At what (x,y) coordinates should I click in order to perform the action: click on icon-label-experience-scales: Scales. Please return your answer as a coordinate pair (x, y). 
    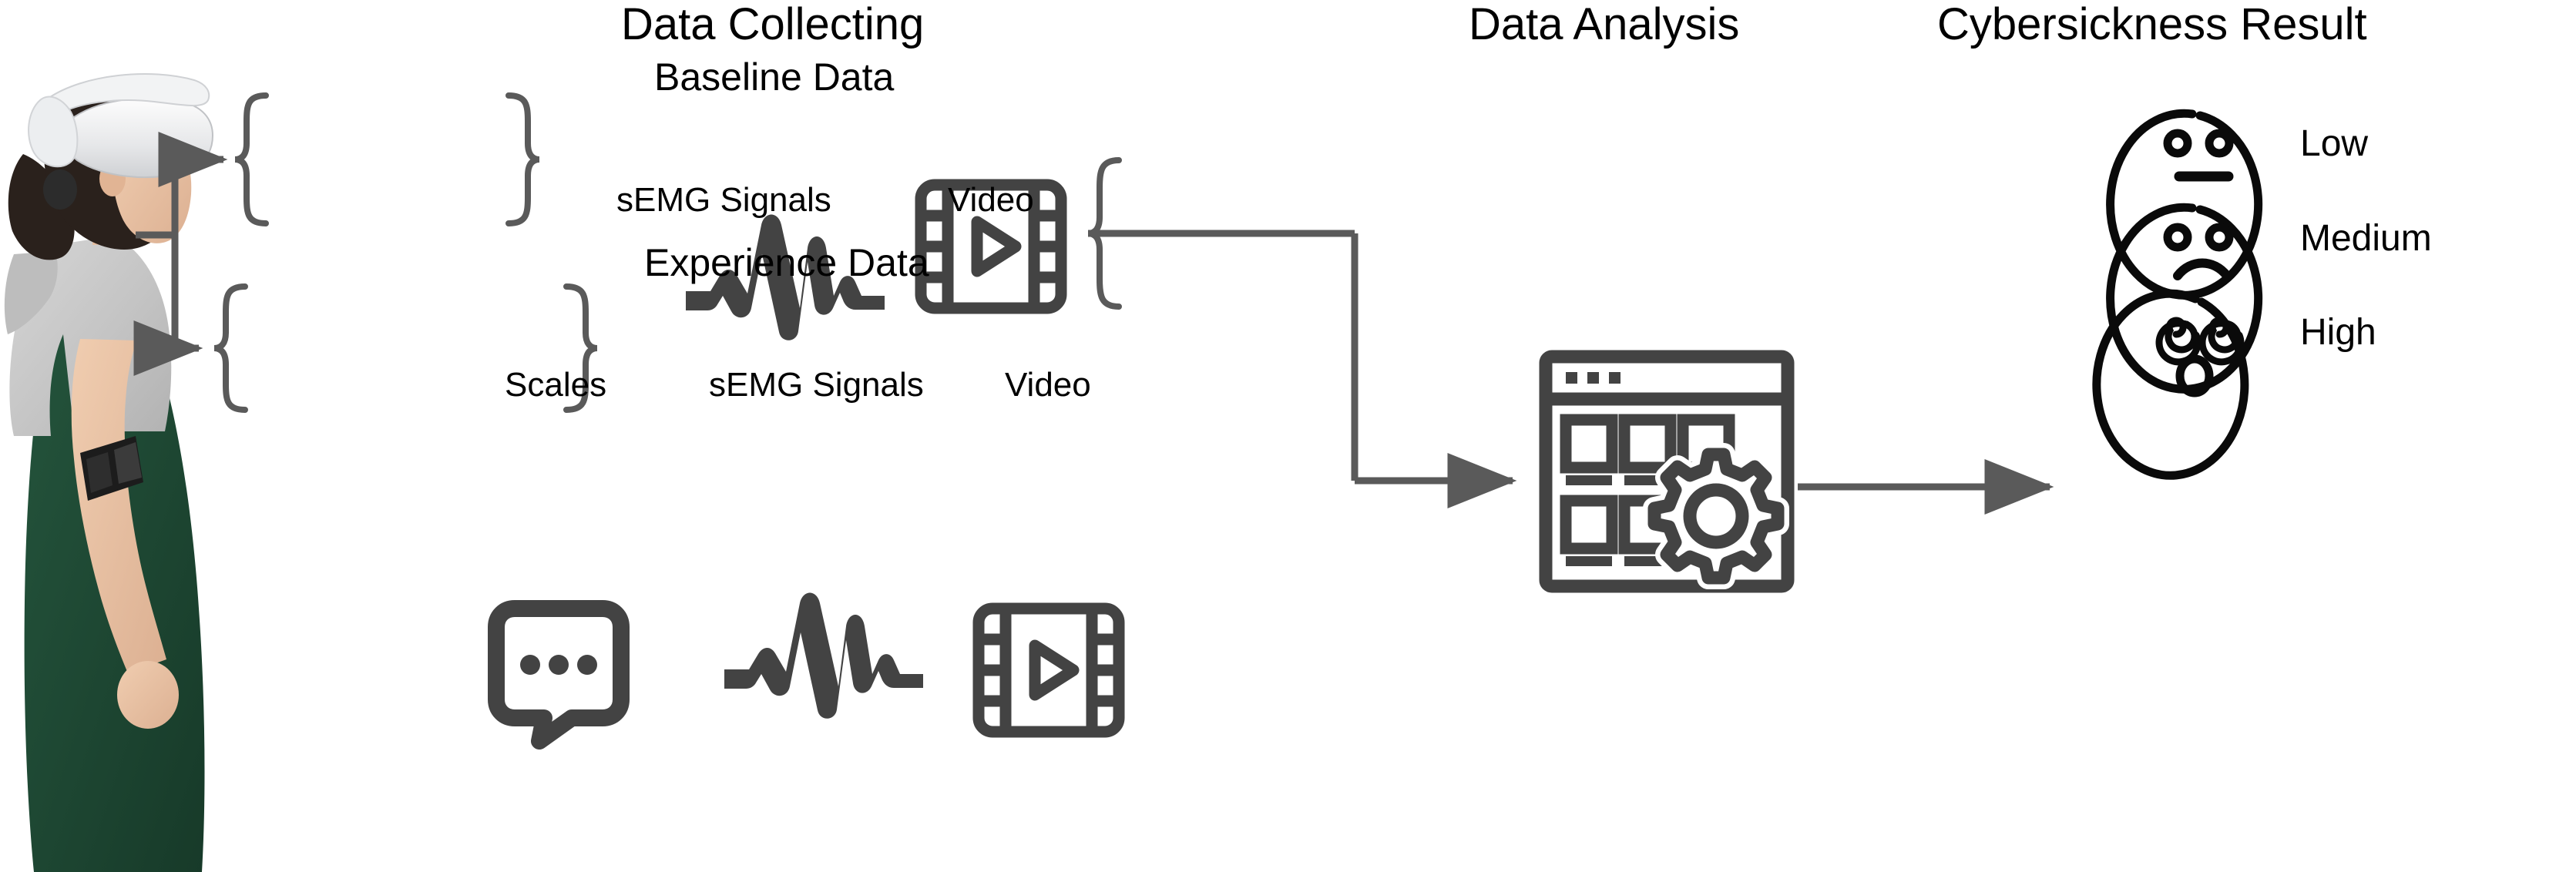
    Looking at the image, I should click on (556, 385).